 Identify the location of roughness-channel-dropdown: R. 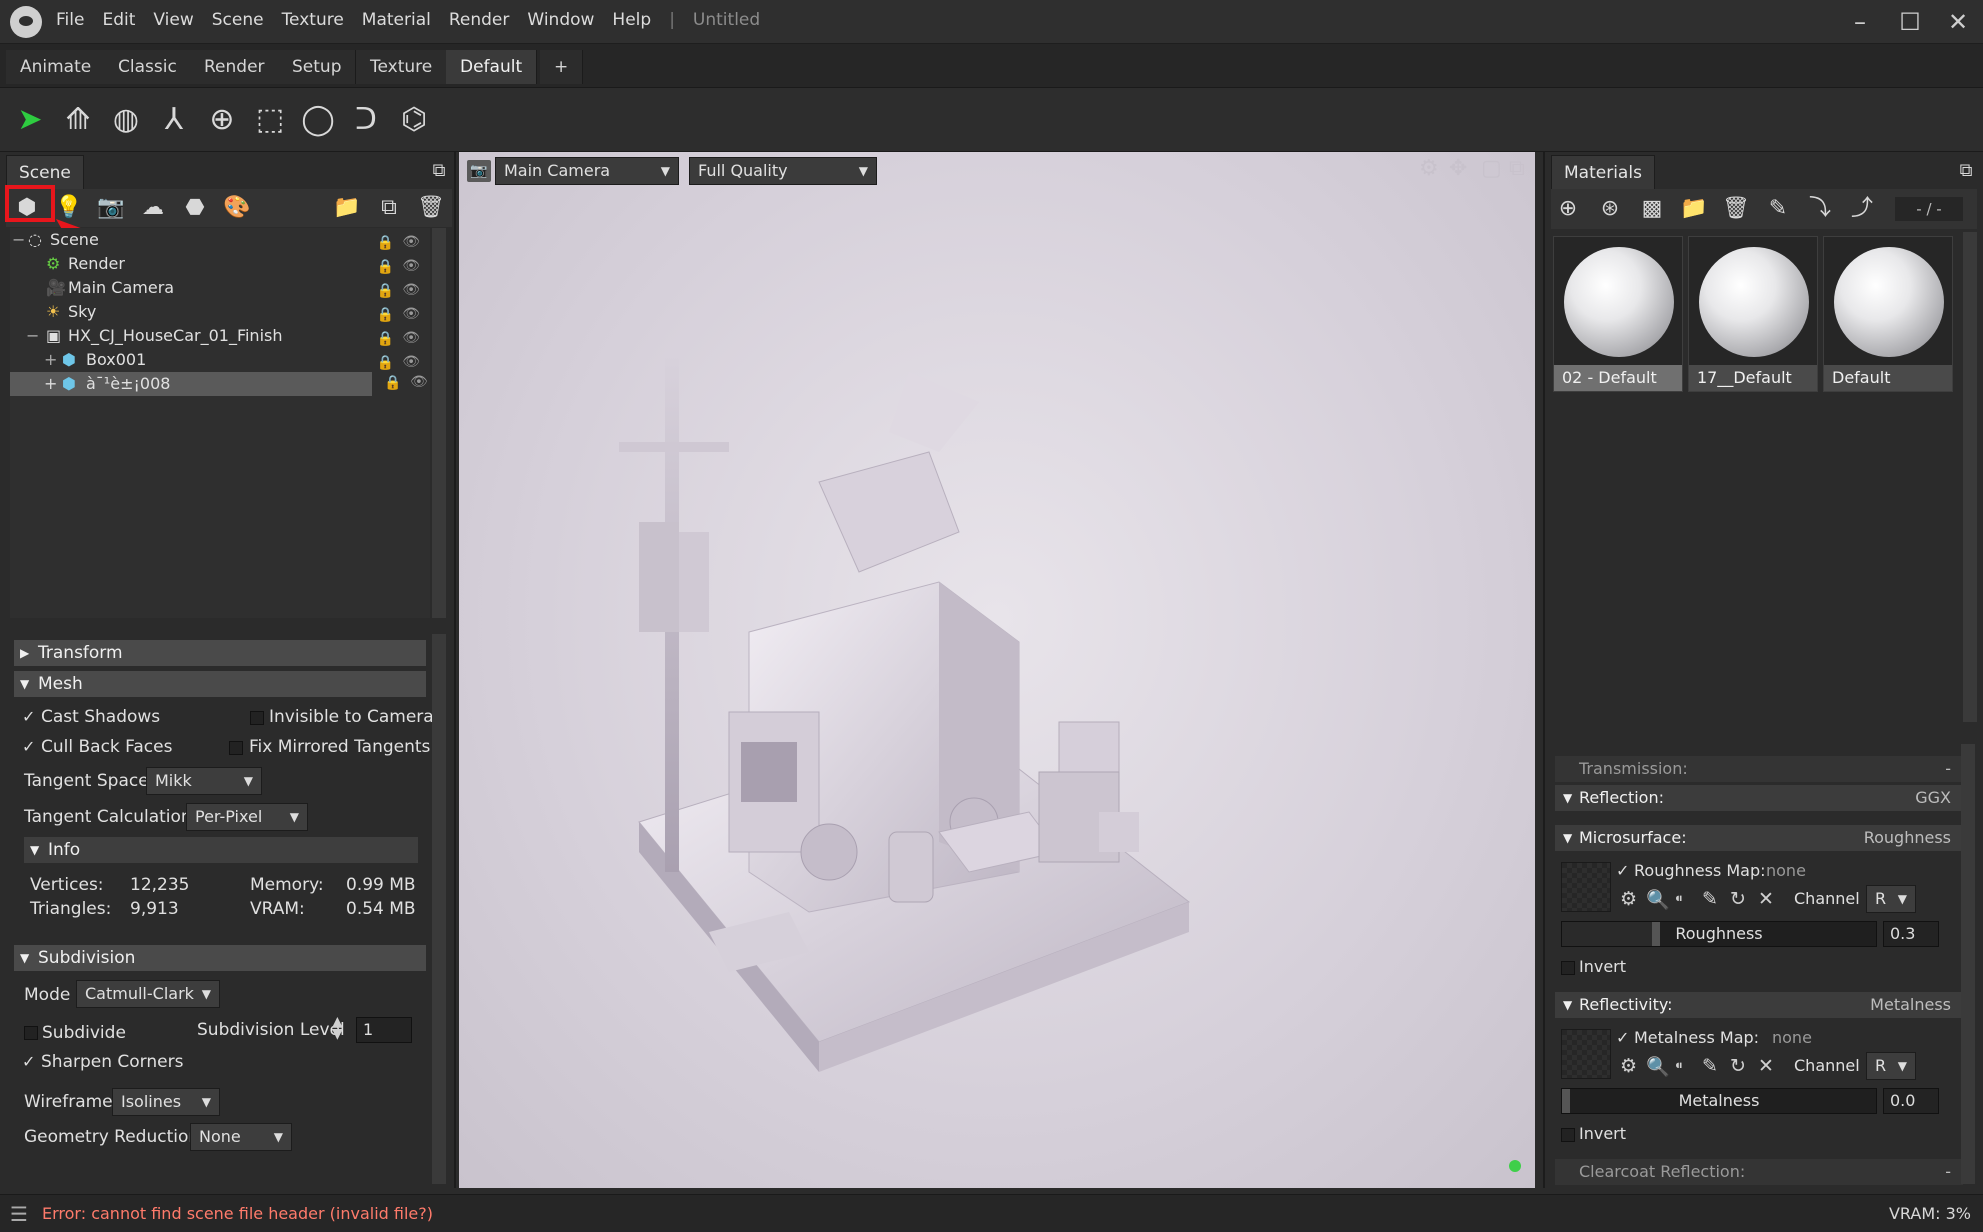
(1891, 899).